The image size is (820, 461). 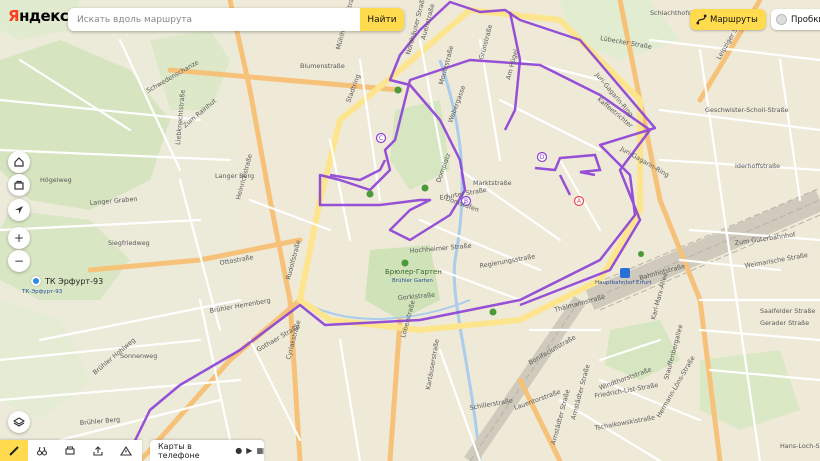 I want to click on layers-button, so click(x=19, y=422).